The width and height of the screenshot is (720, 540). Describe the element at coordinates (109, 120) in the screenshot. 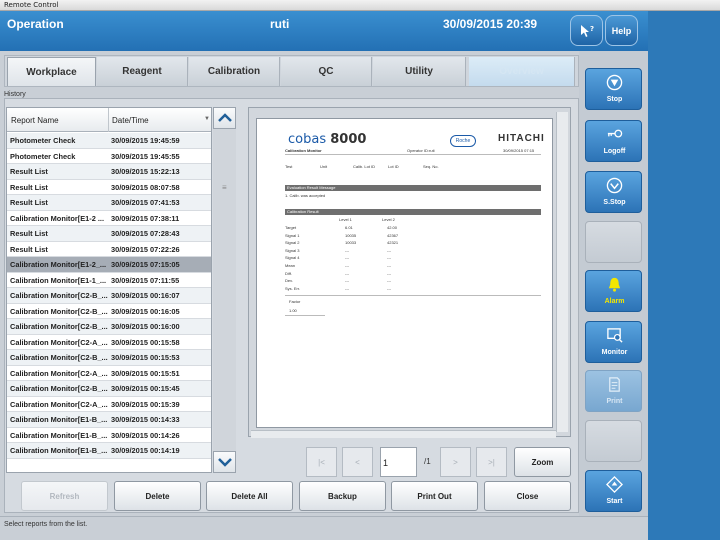

I see `report-list-header: Report Name Date/Time ▼` at that location.